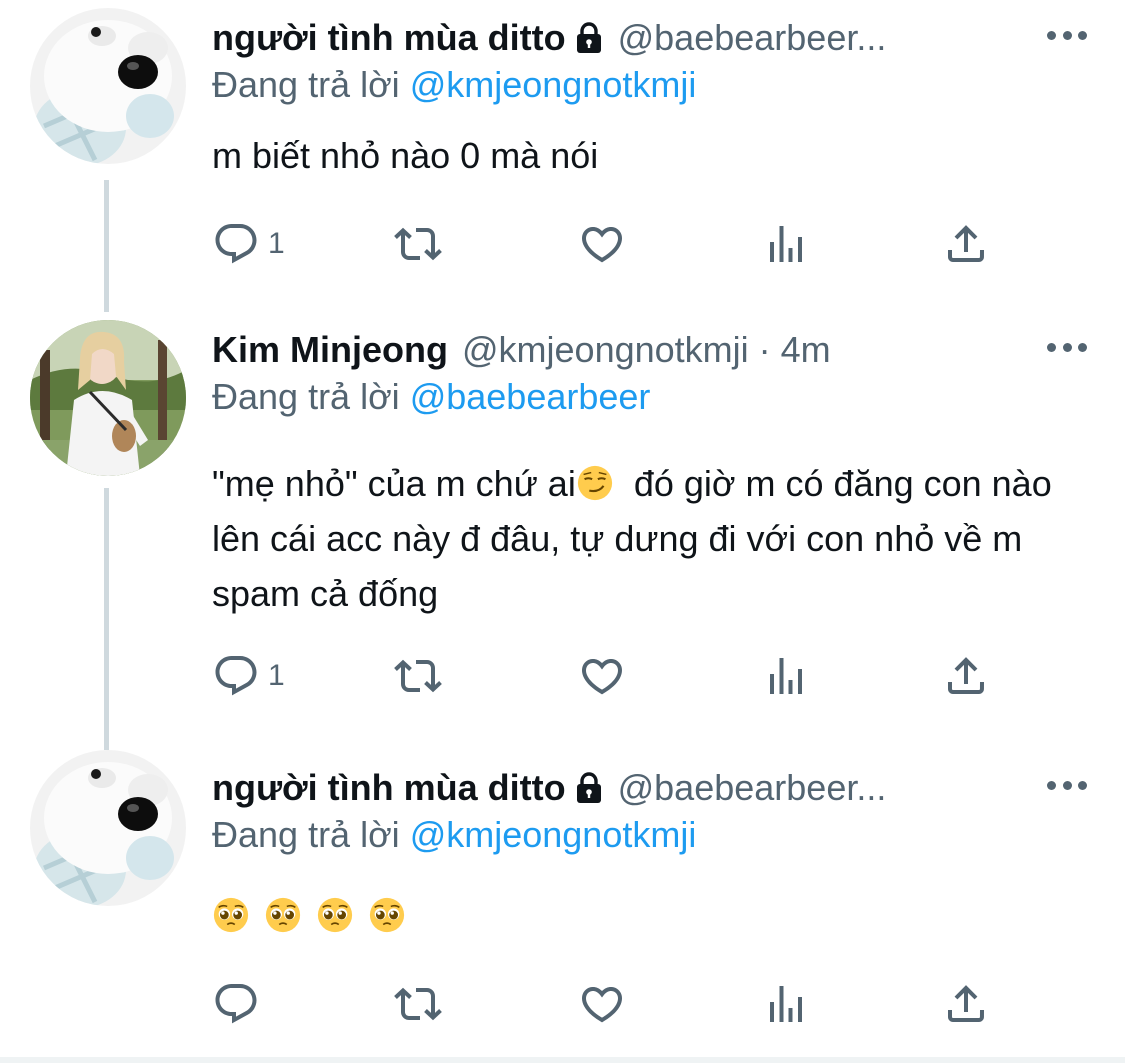  I want to click on tweet-text-part: "mẹ nhỏ" của m chứ ai, so click(394, 483).